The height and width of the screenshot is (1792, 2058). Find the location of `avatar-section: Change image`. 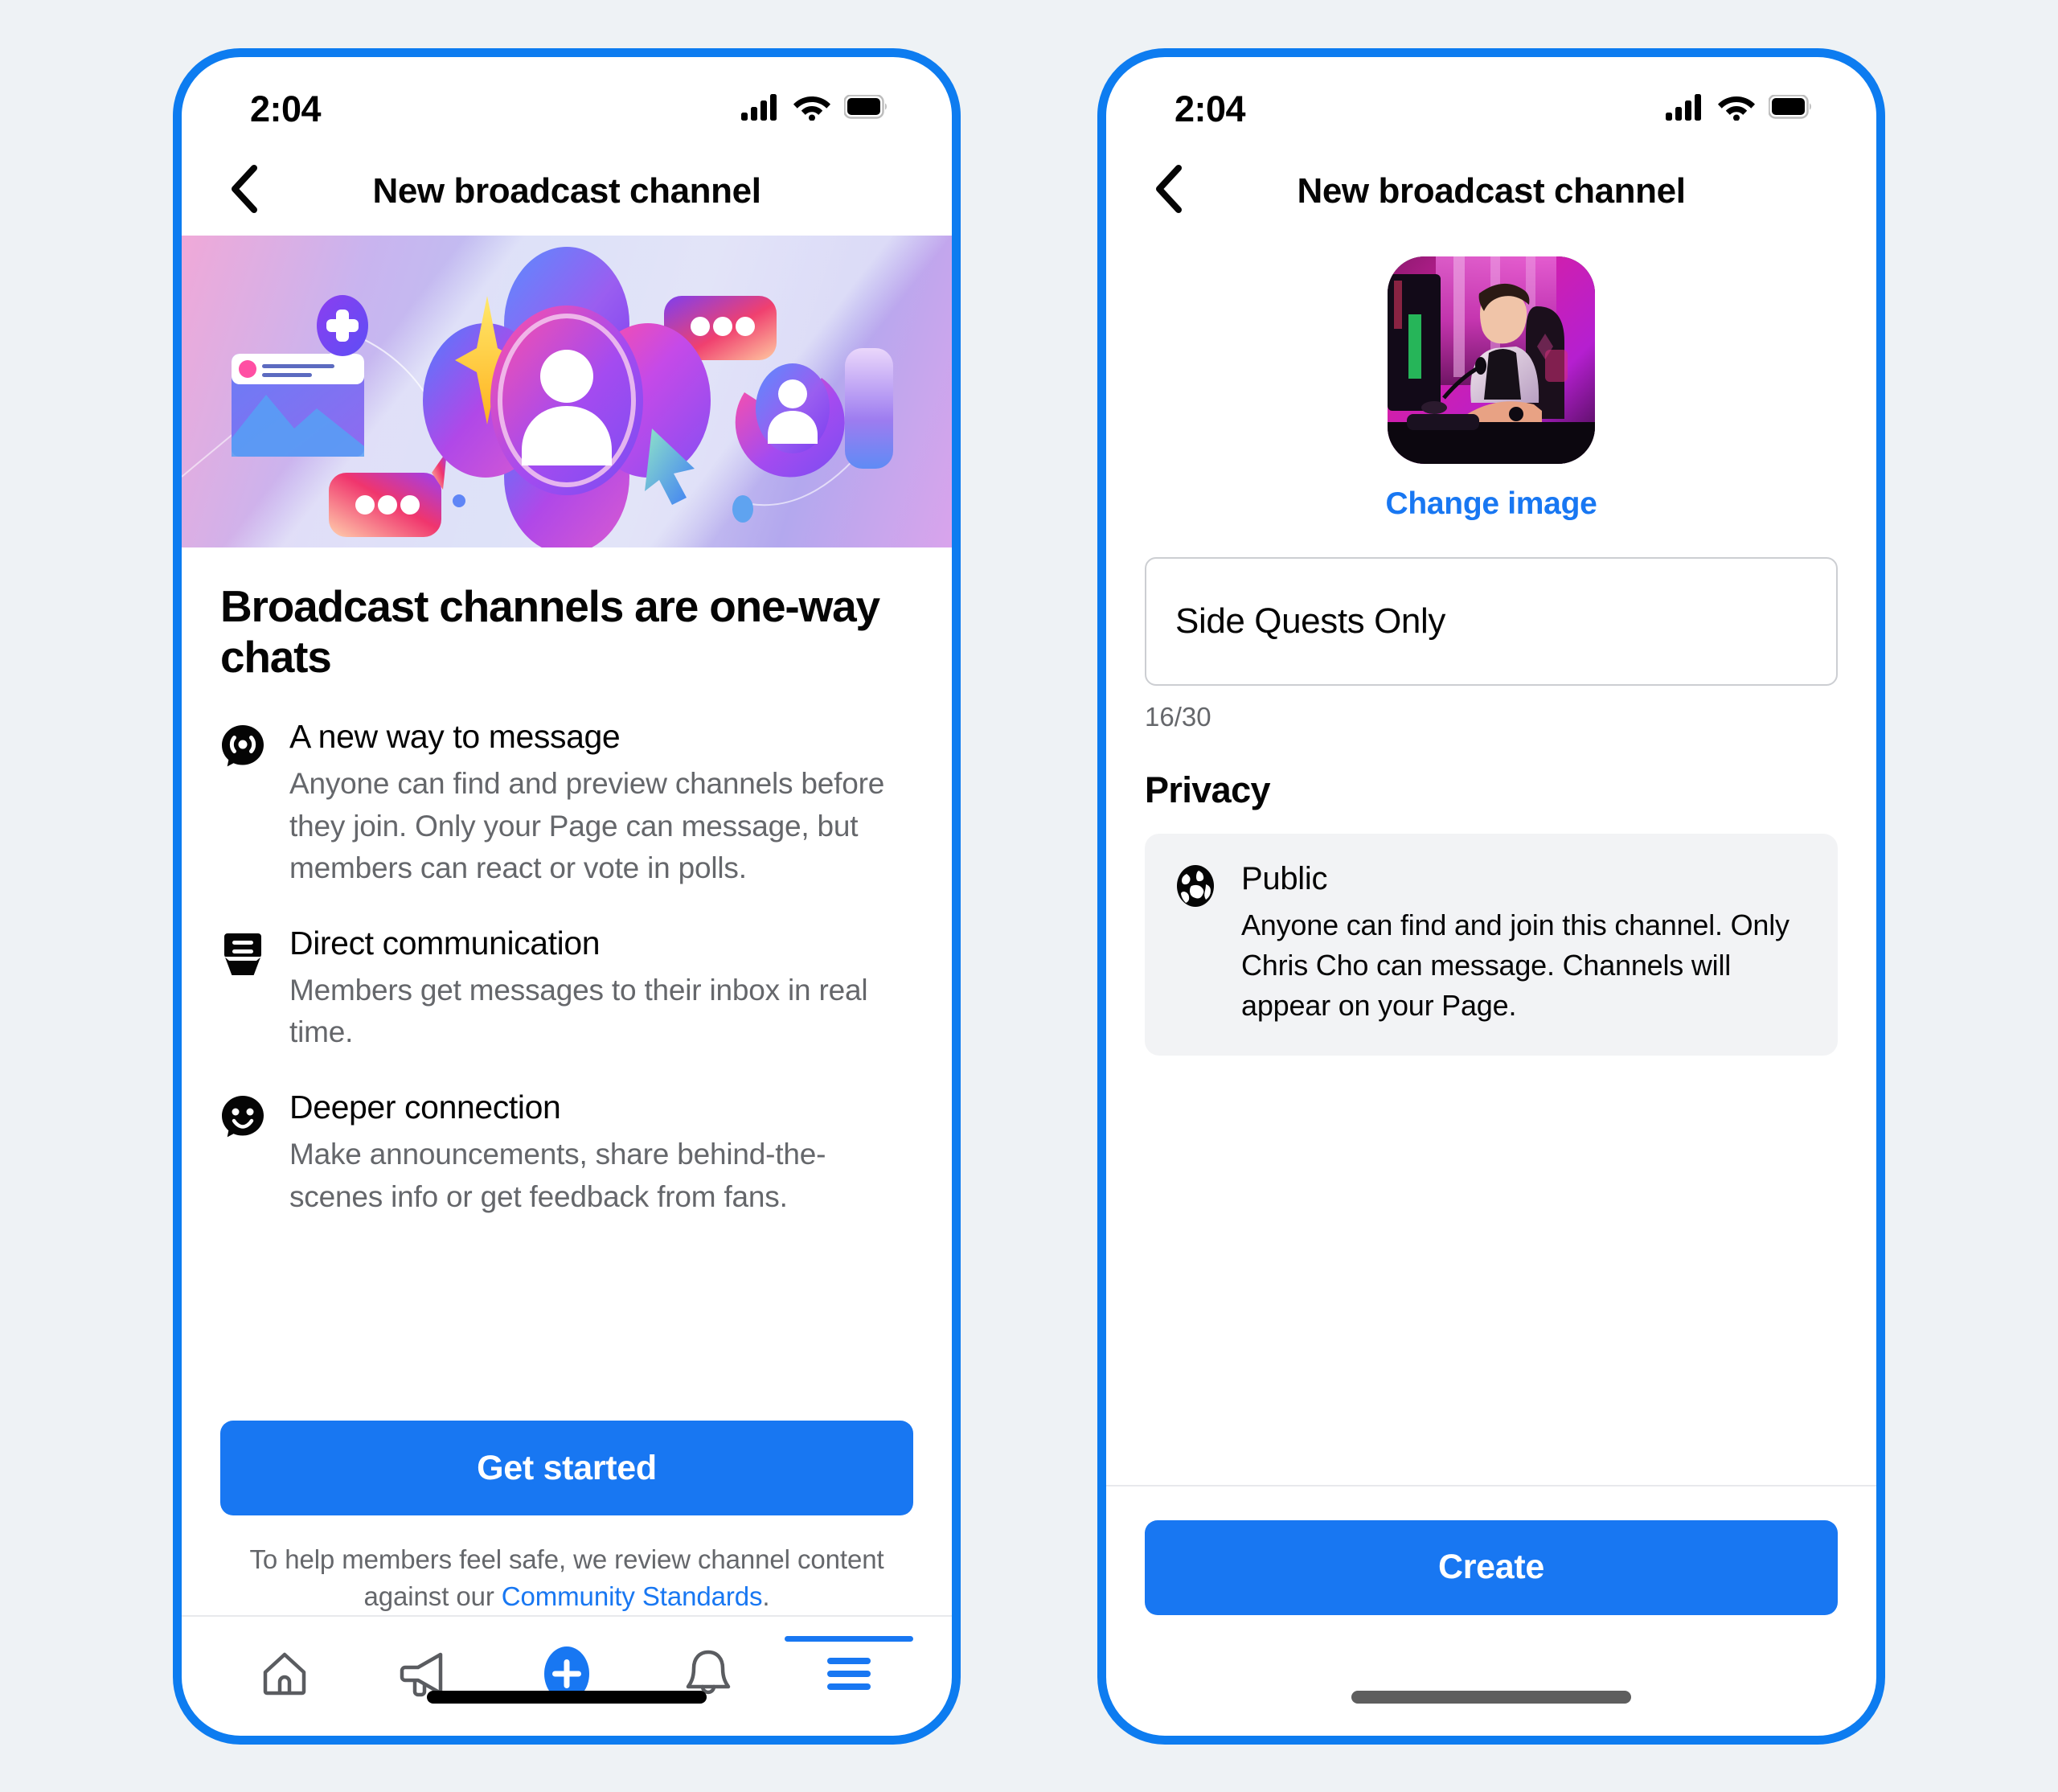

avatar-section: Change image is located at coordinates (1491, 379).